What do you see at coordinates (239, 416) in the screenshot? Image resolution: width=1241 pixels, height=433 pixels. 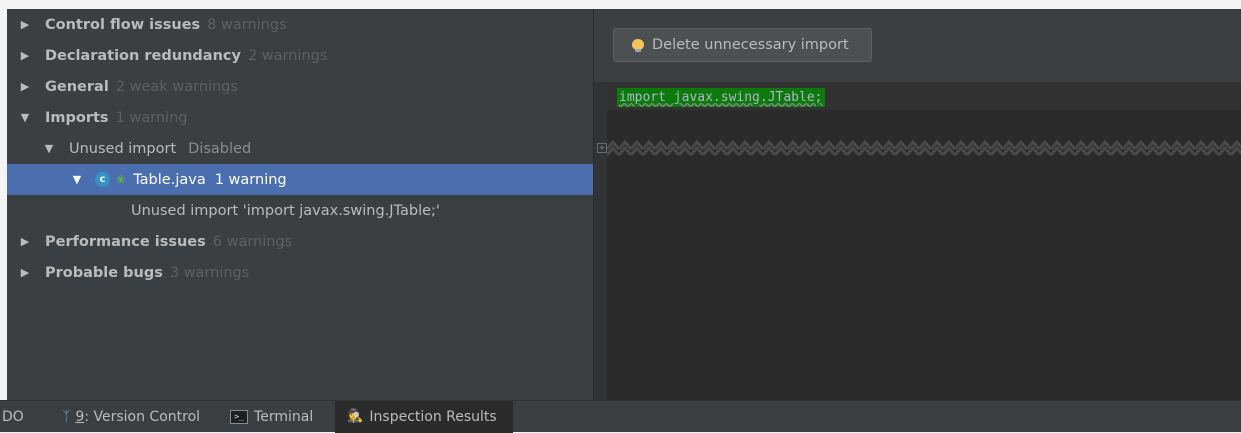 I see `terminal-icon: >_` at bounding box center [239, 416].